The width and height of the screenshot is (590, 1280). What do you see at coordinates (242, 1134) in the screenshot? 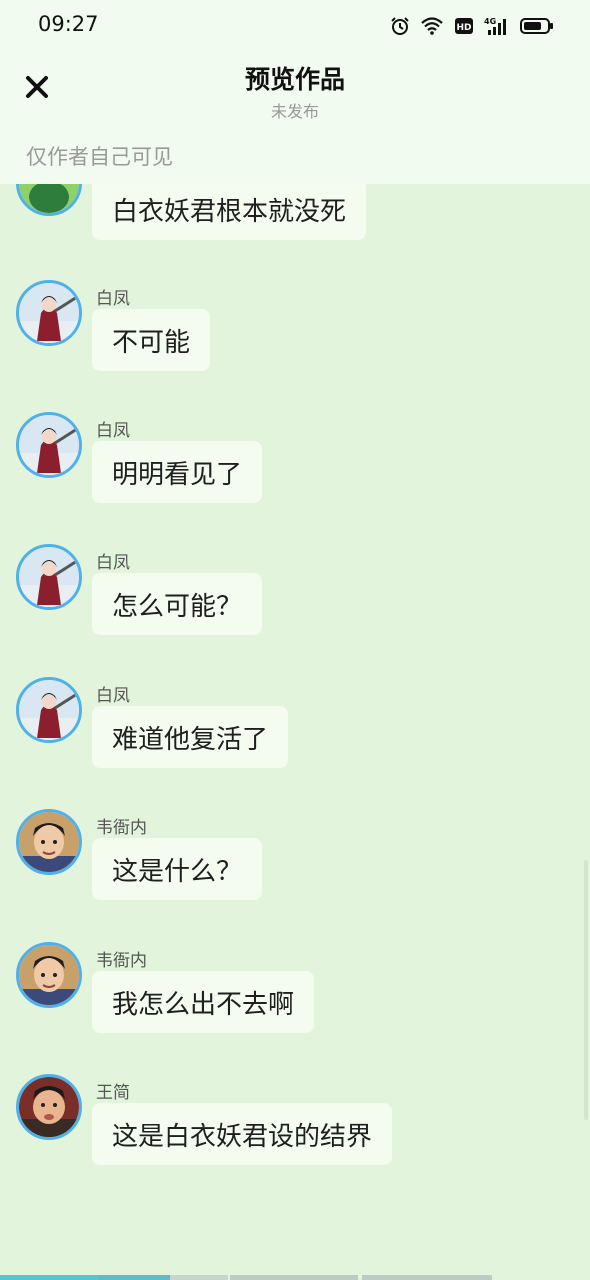
I see `message-bubble: 这是白衣妖君设的结界` at bounding box center [242, 1134].